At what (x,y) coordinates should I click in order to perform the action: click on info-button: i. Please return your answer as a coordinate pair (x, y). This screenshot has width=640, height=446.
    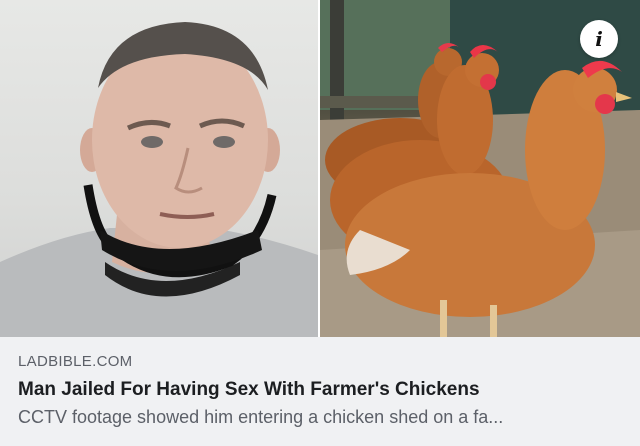
    Looking at the image, I should click on (599, 39).